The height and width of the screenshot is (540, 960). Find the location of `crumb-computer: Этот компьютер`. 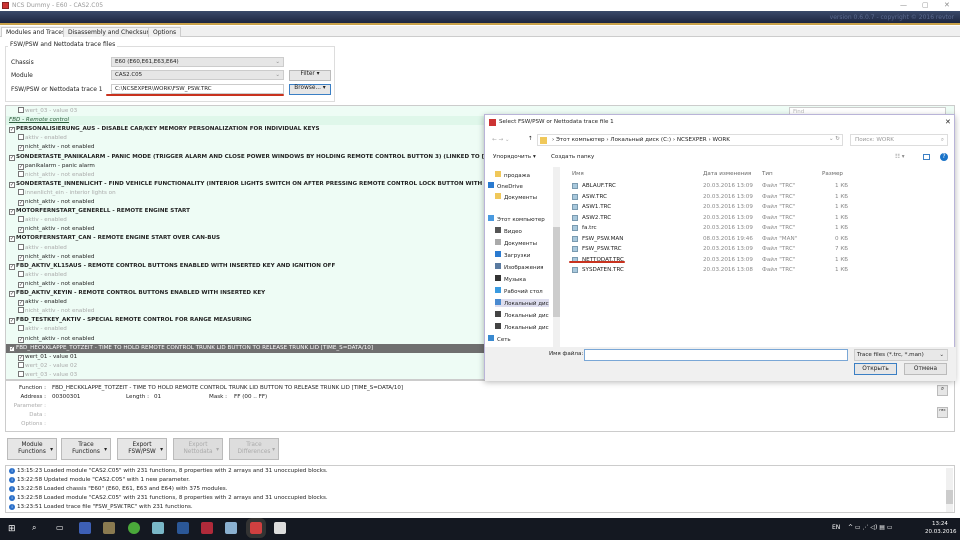

crumb-computer: Этот компьютер is located at coordinates (580, 140).